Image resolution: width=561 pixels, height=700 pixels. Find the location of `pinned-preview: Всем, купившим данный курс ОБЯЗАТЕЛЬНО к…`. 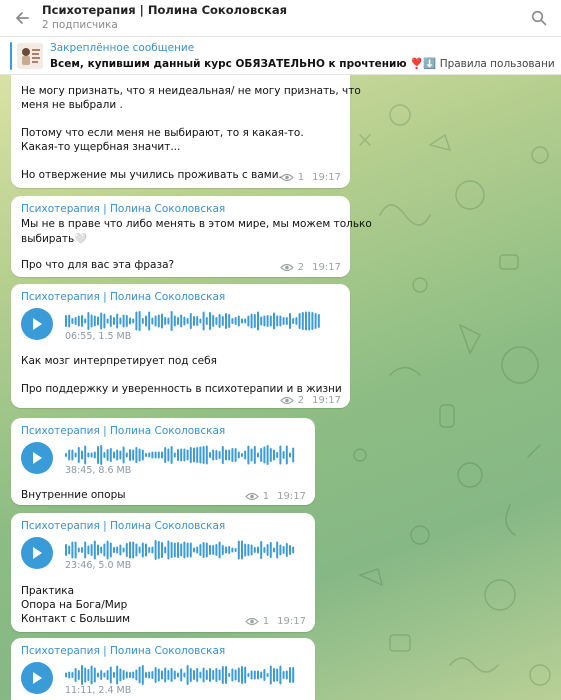

pinned-preview: Всем, купившим данный курс ОБЯЗАТЕЛЬНО к… is located at coordinates (302, 63).